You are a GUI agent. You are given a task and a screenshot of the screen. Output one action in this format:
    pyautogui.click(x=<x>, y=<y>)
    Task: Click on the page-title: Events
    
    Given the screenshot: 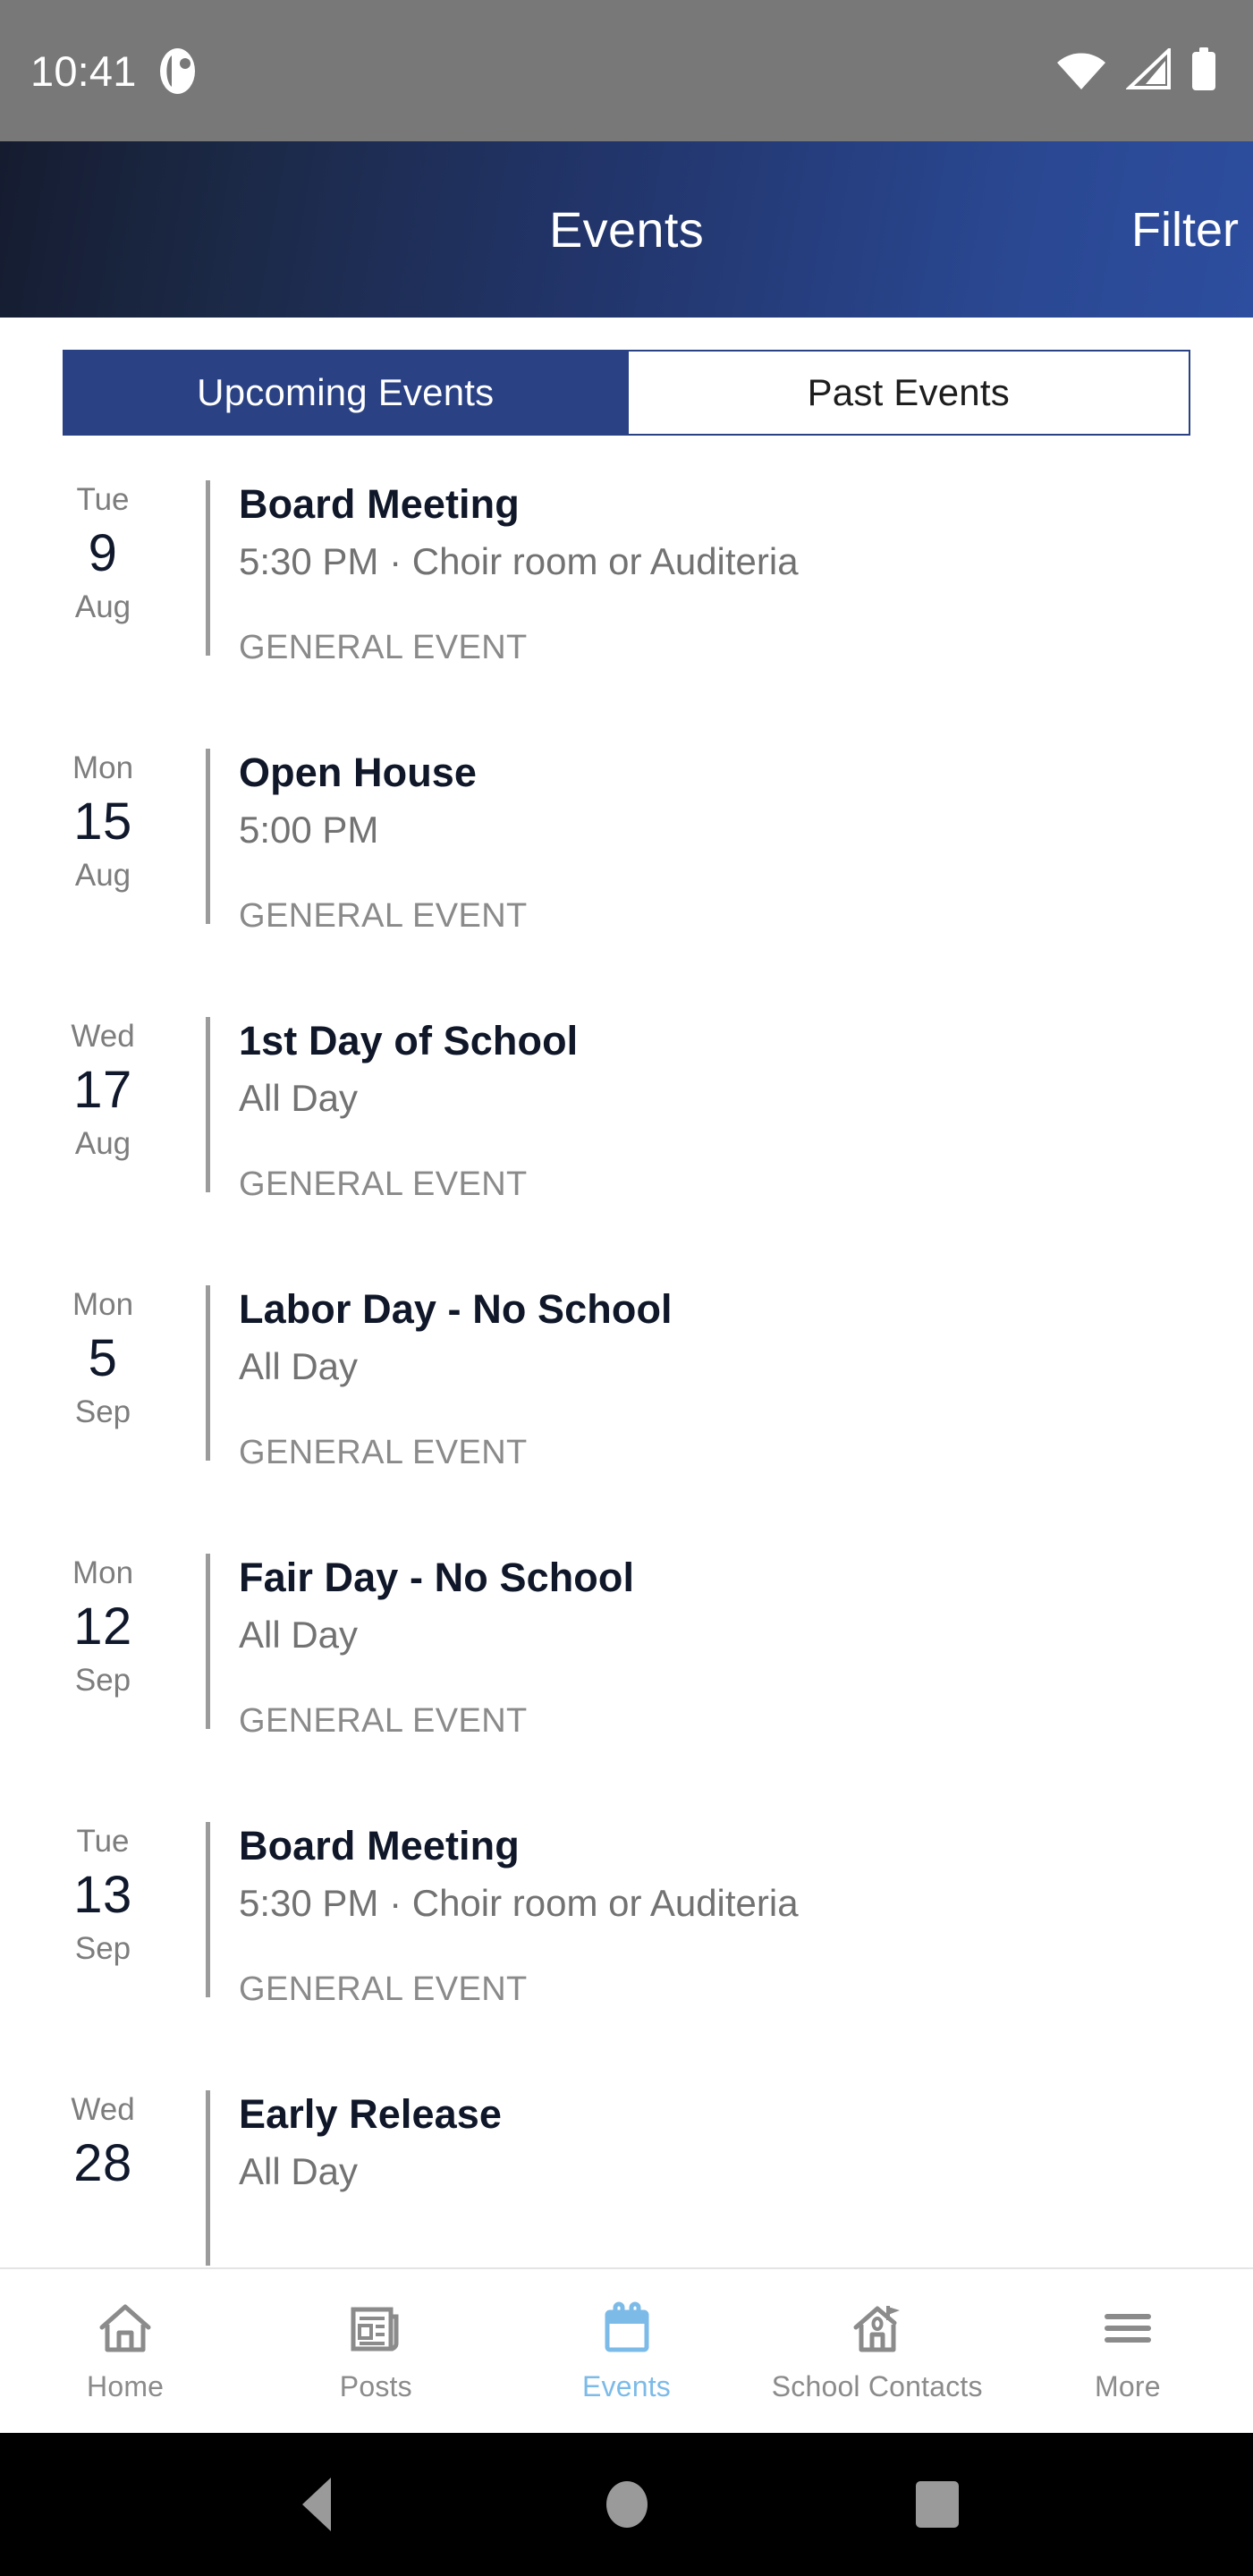 What is the action you would take?
    pyautogui.click(x=626, y=229)
    